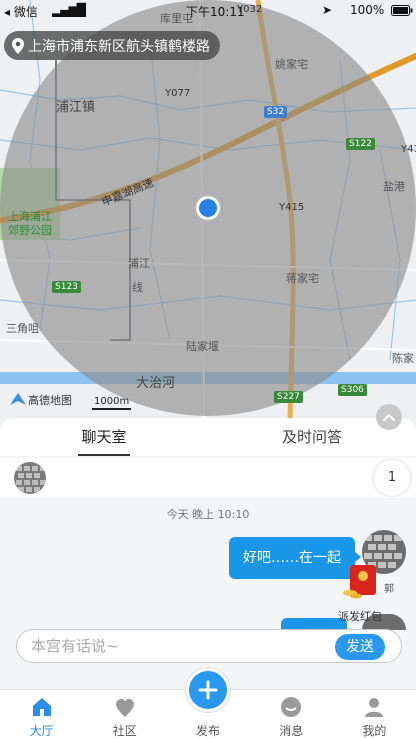 The width and height of the screenshot is (416, 739). I want to click on collapse-map-button, so click(389, 417).